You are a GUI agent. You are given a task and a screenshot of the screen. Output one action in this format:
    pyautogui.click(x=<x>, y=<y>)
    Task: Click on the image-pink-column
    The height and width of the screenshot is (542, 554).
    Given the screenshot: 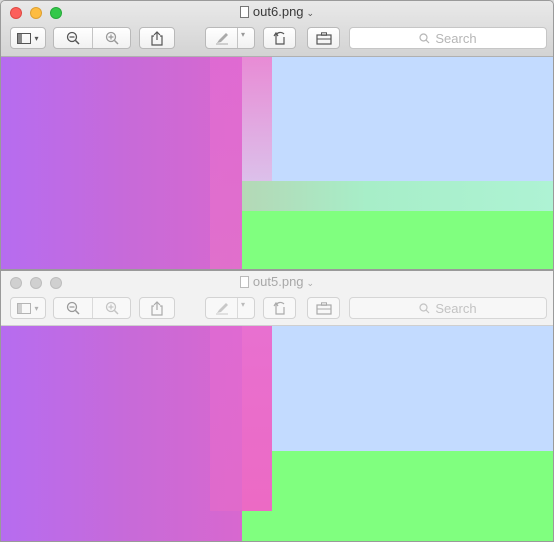 What is the action you would take?
    pyautogui.click(x=257, y=418)
    